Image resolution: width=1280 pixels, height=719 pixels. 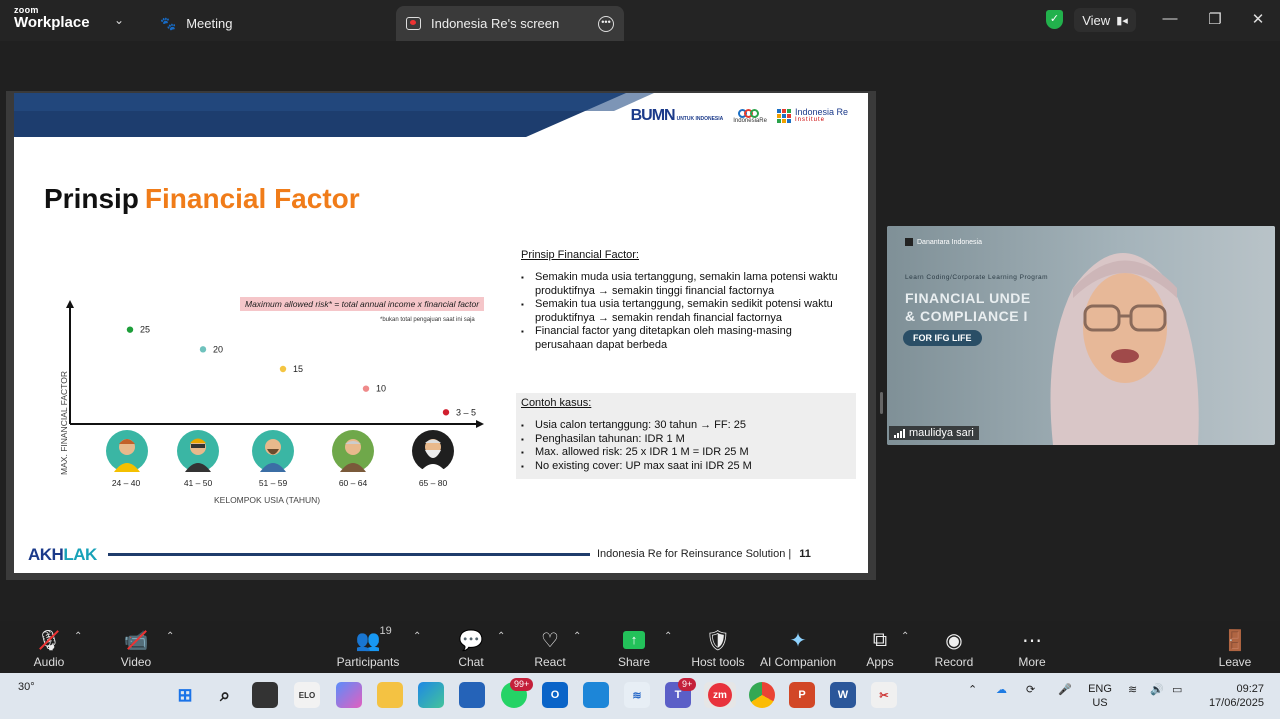 What do you see at coordinates (381, 389) in the screenshot?
I see `chart-point-label: 10` at bounding box center [381, 389].